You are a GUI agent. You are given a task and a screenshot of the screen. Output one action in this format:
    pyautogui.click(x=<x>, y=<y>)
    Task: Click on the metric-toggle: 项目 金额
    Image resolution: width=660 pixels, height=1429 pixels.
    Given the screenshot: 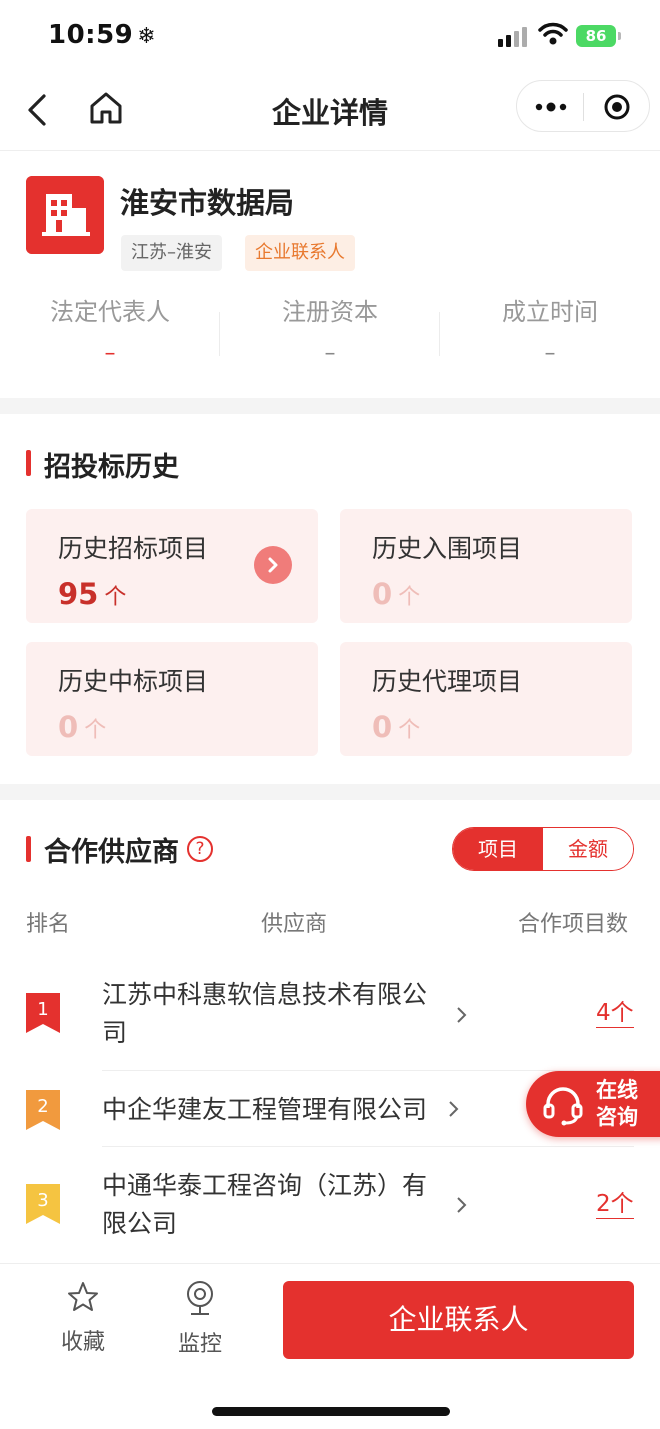 What is the action you would take?
    pyautogui.click(x=543, y=849)
    